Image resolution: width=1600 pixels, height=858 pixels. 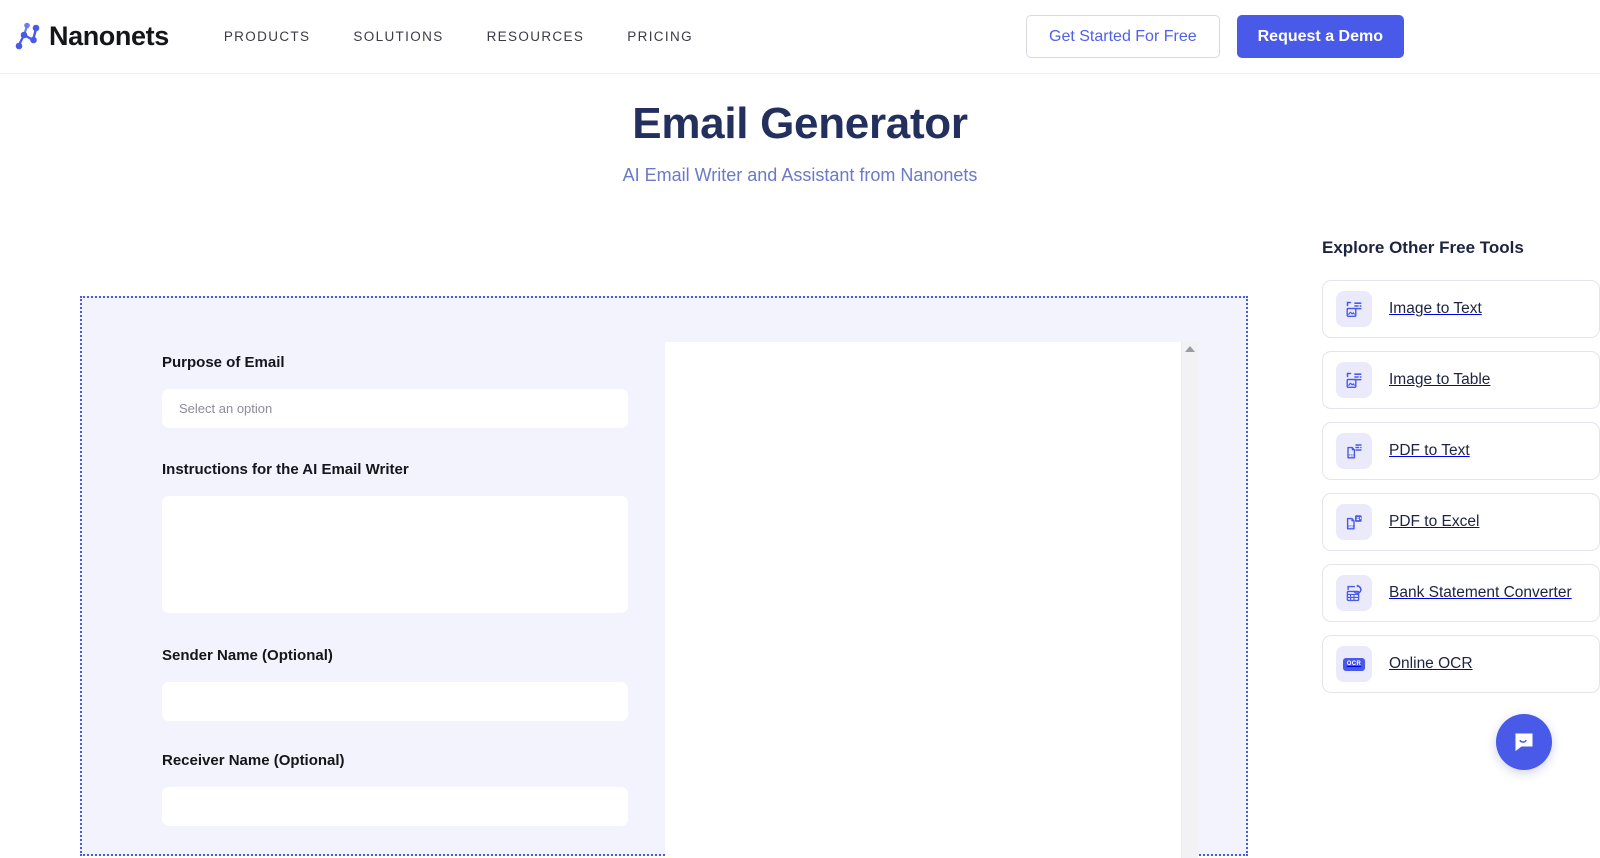 I want to click on brand-logo-link: Nanonets, so click(x=90, y=37).